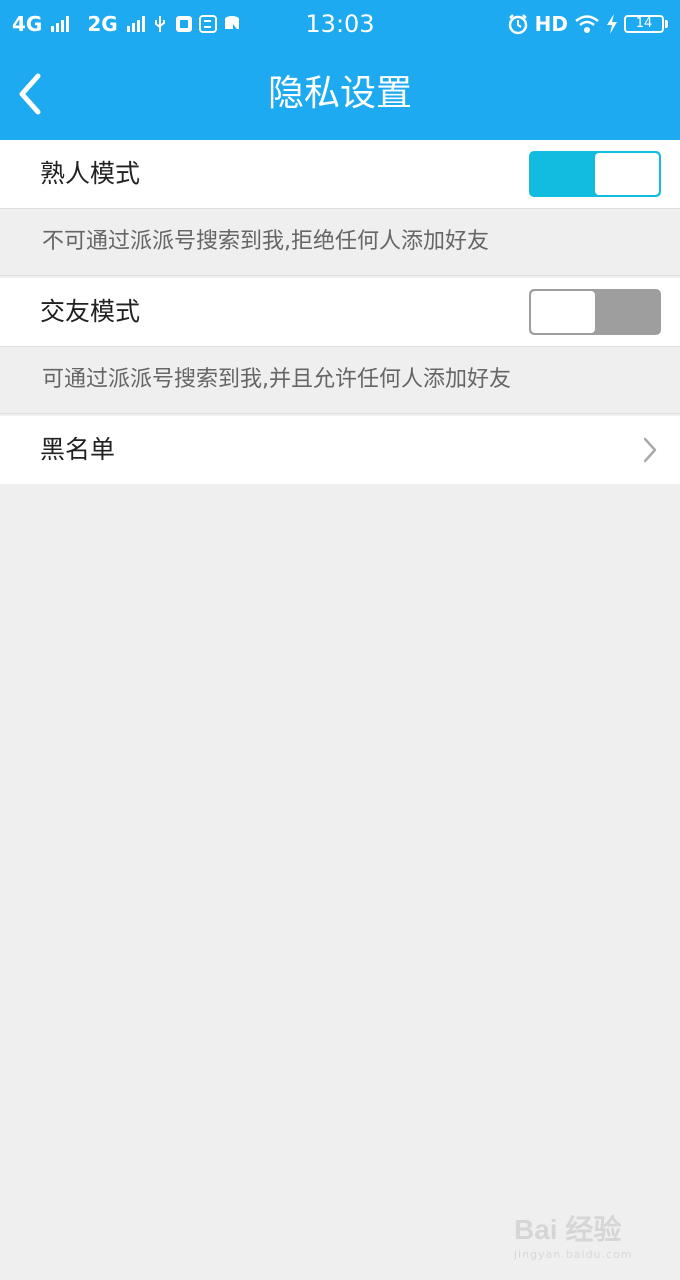 This screenshot has height=1280, width=680. Describe the element at coordinates (568, 1229) in the screenshot. I see `watermark-logo: Bai 经验` at that location.